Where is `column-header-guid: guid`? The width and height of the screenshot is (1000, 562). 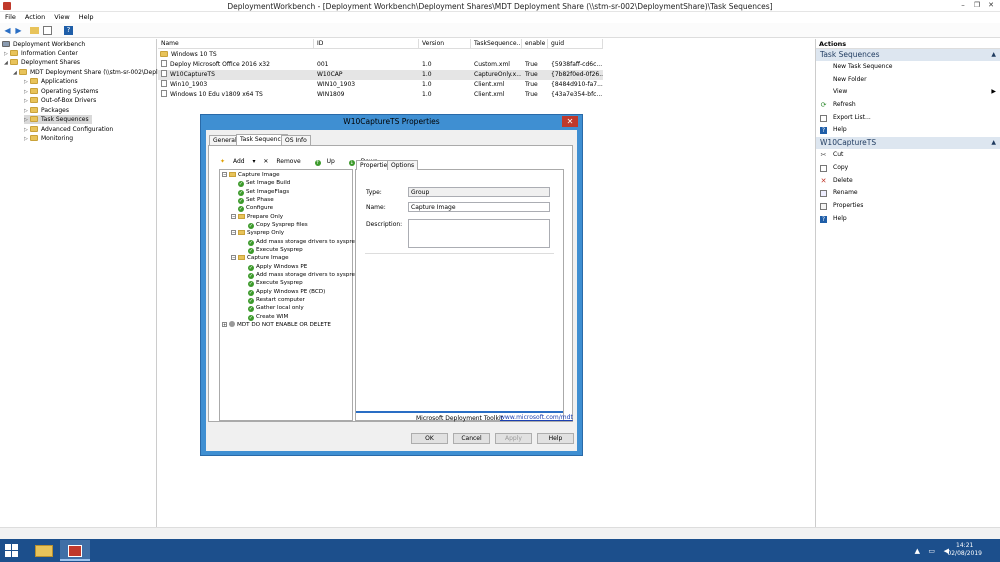
column-header-guid: guid is located at coordinates (575, 44).